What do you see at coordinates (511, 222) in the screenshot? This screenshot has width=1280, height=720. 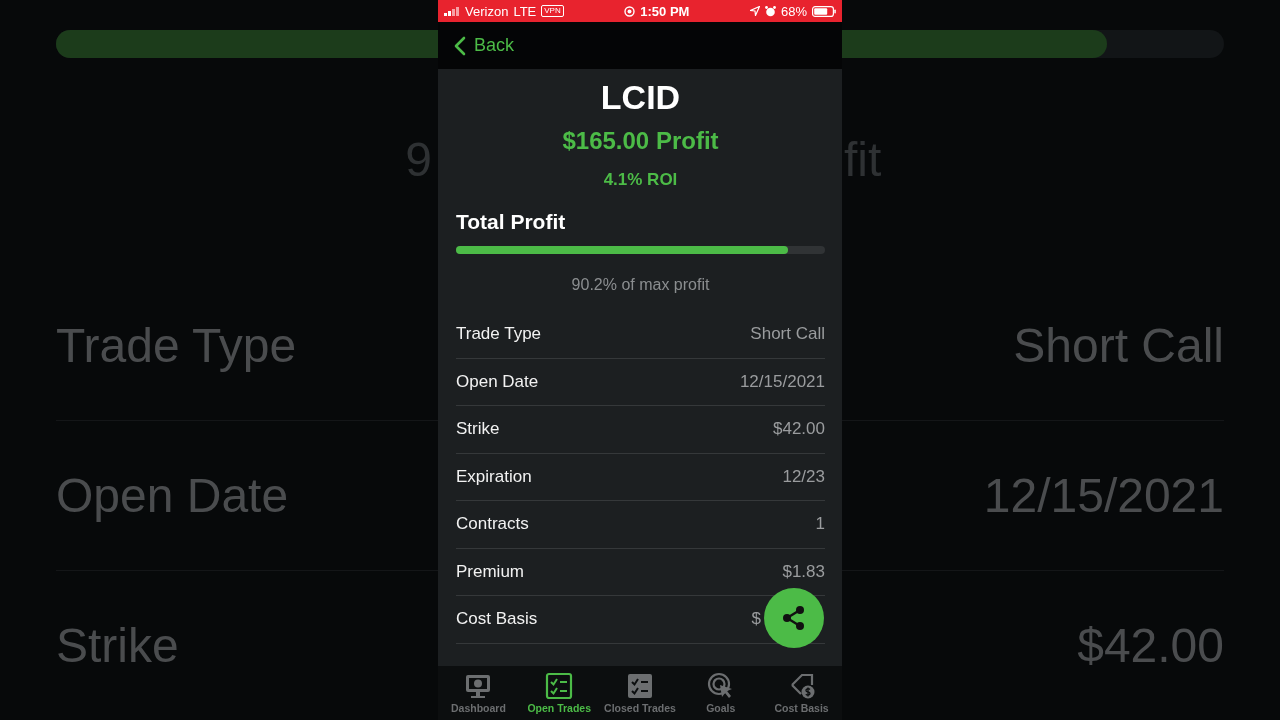 I see `section-title: Total Profit` at bounding box center [511, 222].